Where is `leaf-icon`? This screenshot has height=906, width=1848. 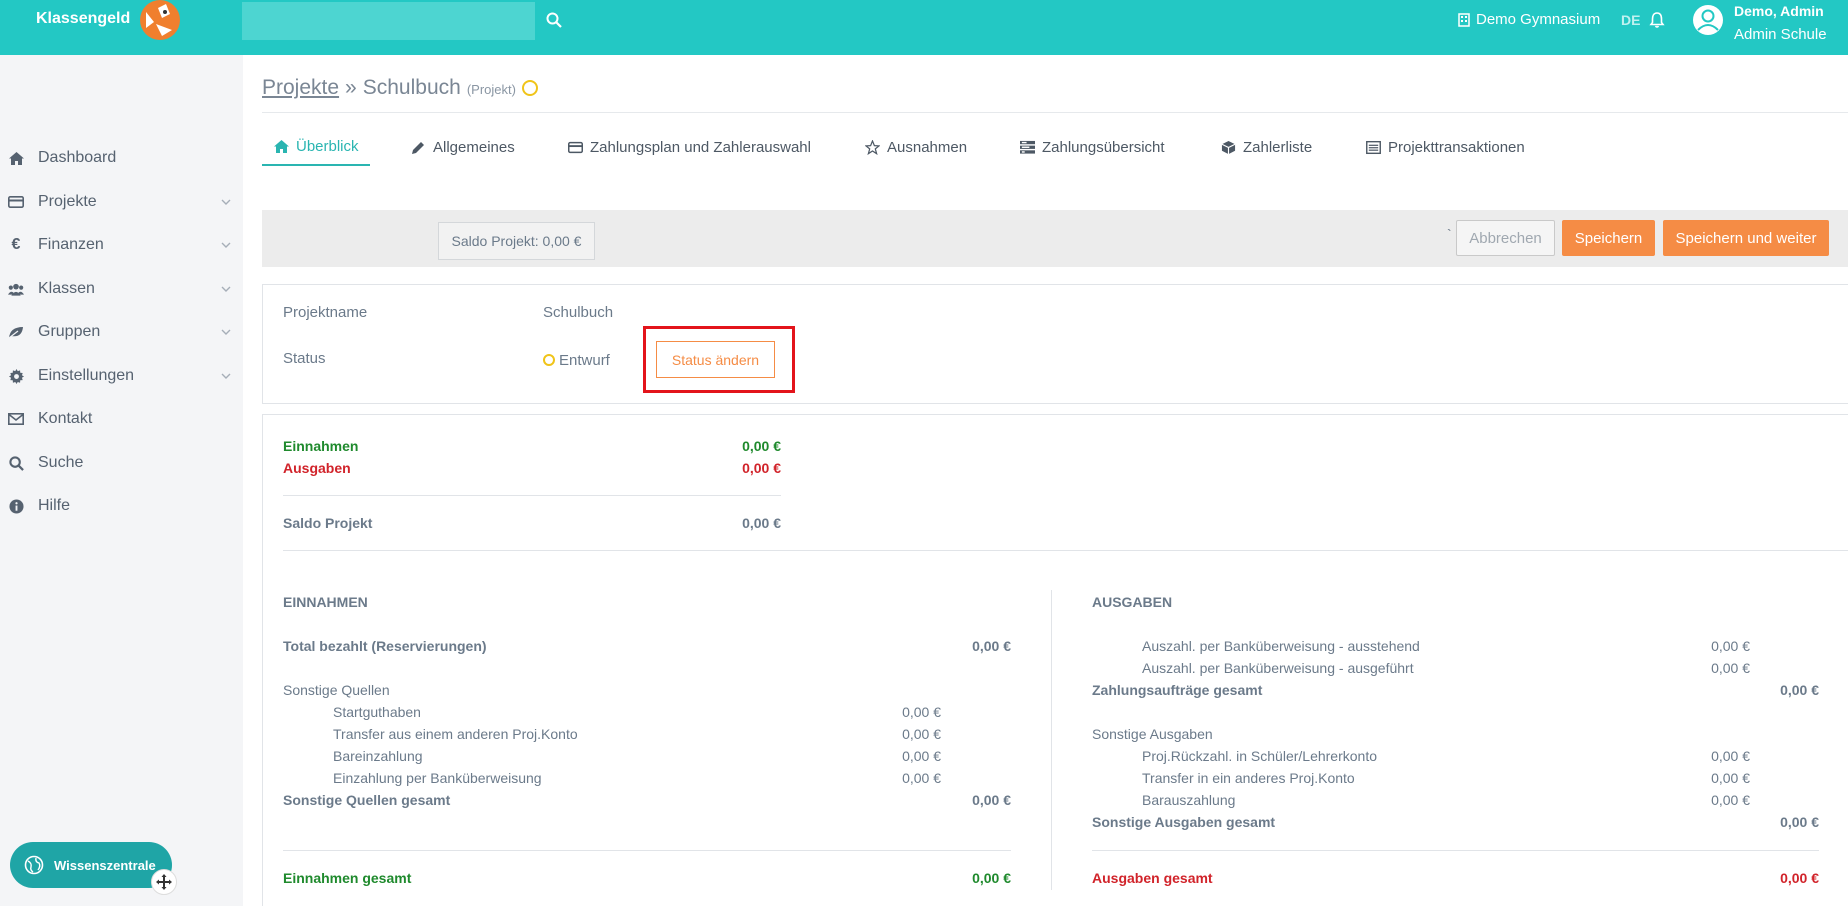 leaf-icon is located at coordinates (16, 332).